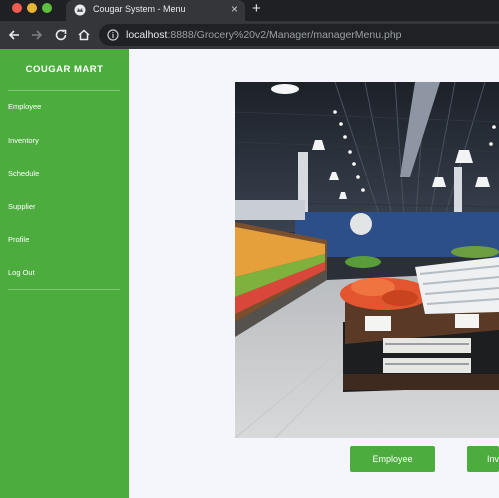  What do you see at coordinates (113, 35) in the screenshot?
I see `info-icon` at bounding box center [113, 35].